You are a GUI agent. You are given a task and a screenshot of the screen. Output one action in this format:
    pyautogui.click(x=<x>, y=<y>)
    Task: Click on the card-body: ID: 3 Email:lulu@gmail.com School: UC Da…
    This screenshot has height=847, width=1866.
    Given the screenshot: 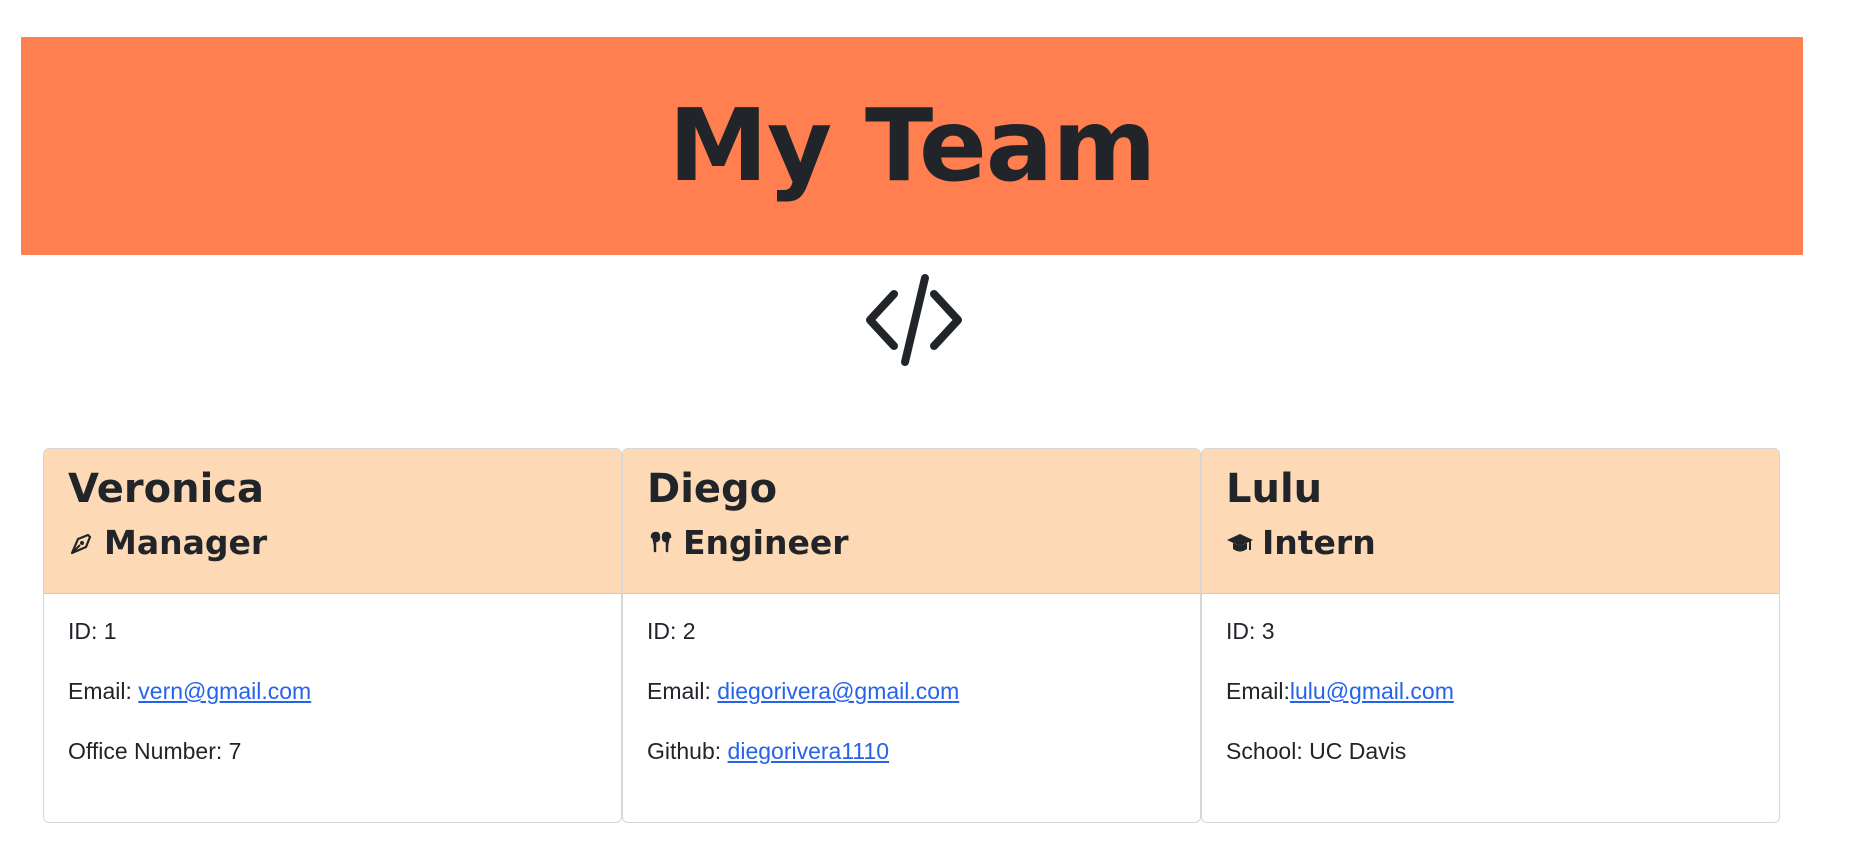 What is the action you would take?
    pyautogui.click(x=1490, y=680)
    